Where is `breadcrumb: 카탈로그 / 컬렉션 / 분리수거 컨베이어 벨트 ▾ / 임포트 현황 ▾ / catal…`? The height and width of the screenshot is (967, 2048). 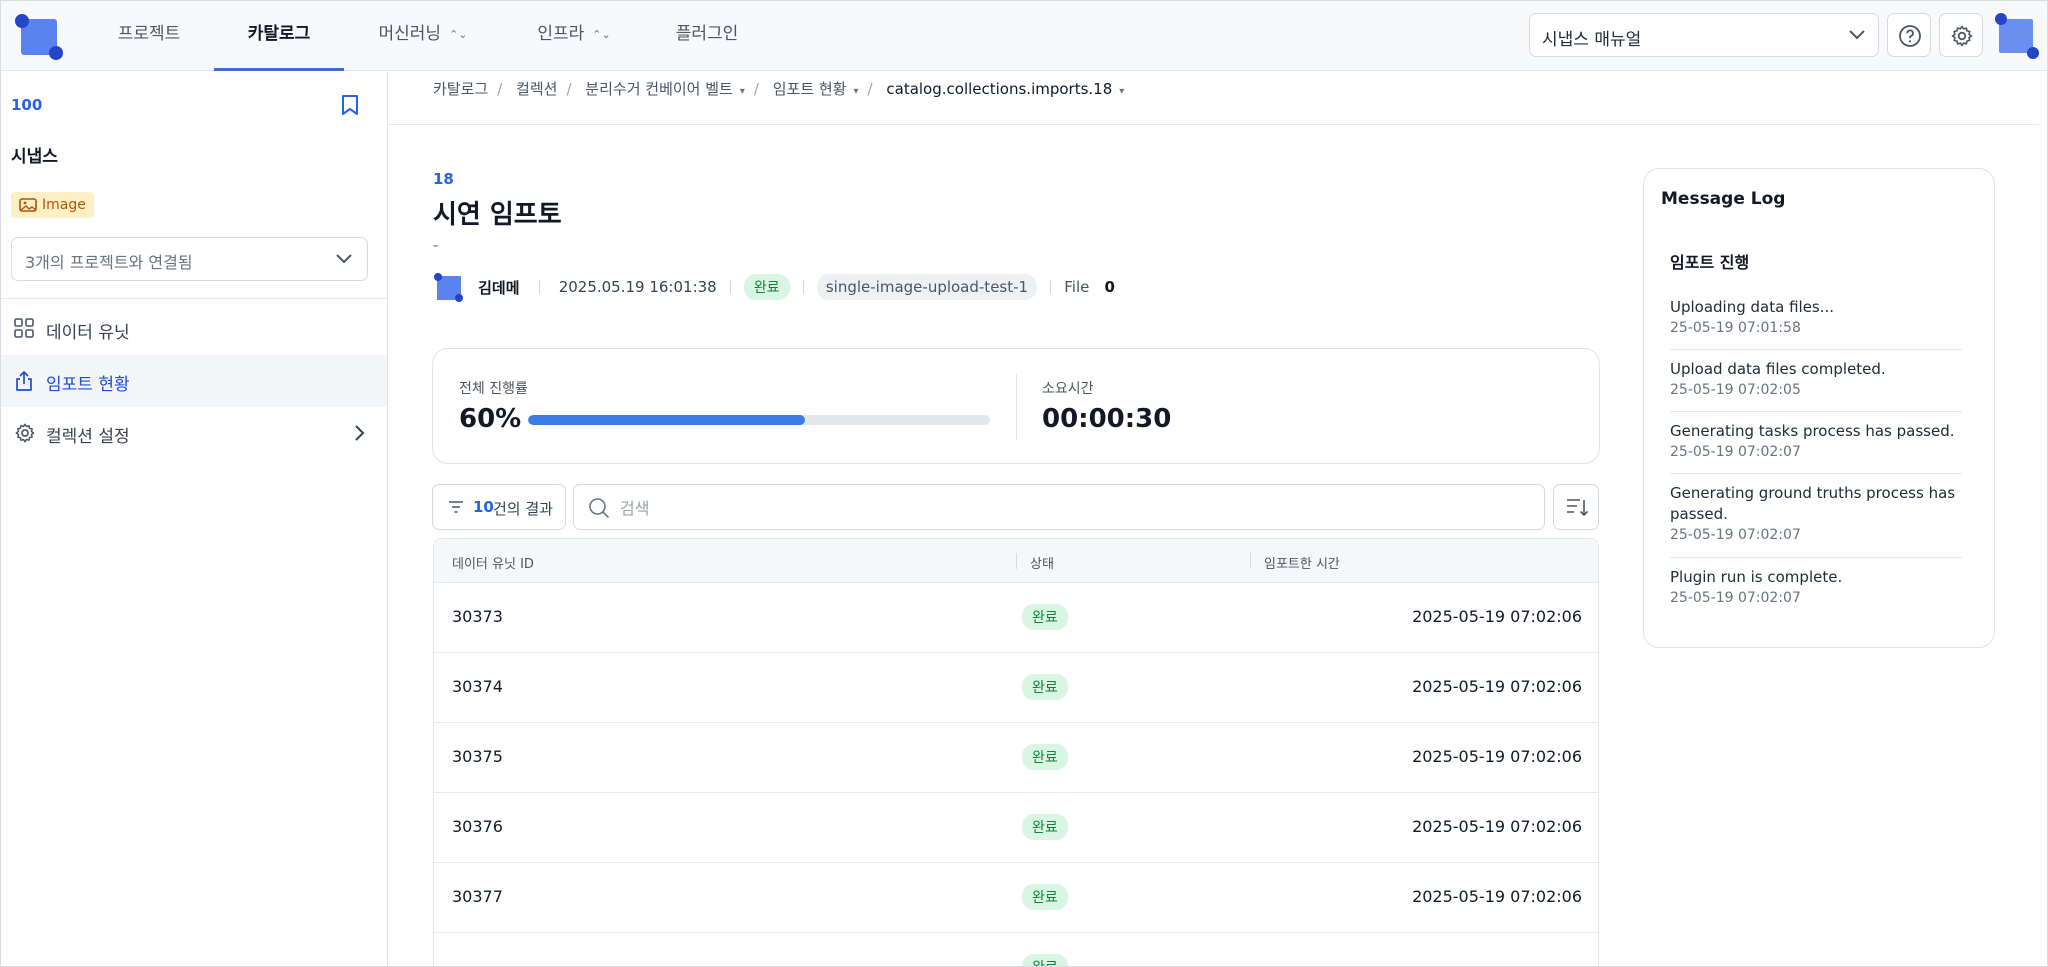 breadcrumb: 카탈로그 / 컬렉션 / 분리수거 컨베이어 벨트 ▾ / 임포트 현황 ▾ / catal… is located at coordinates (779, 88).